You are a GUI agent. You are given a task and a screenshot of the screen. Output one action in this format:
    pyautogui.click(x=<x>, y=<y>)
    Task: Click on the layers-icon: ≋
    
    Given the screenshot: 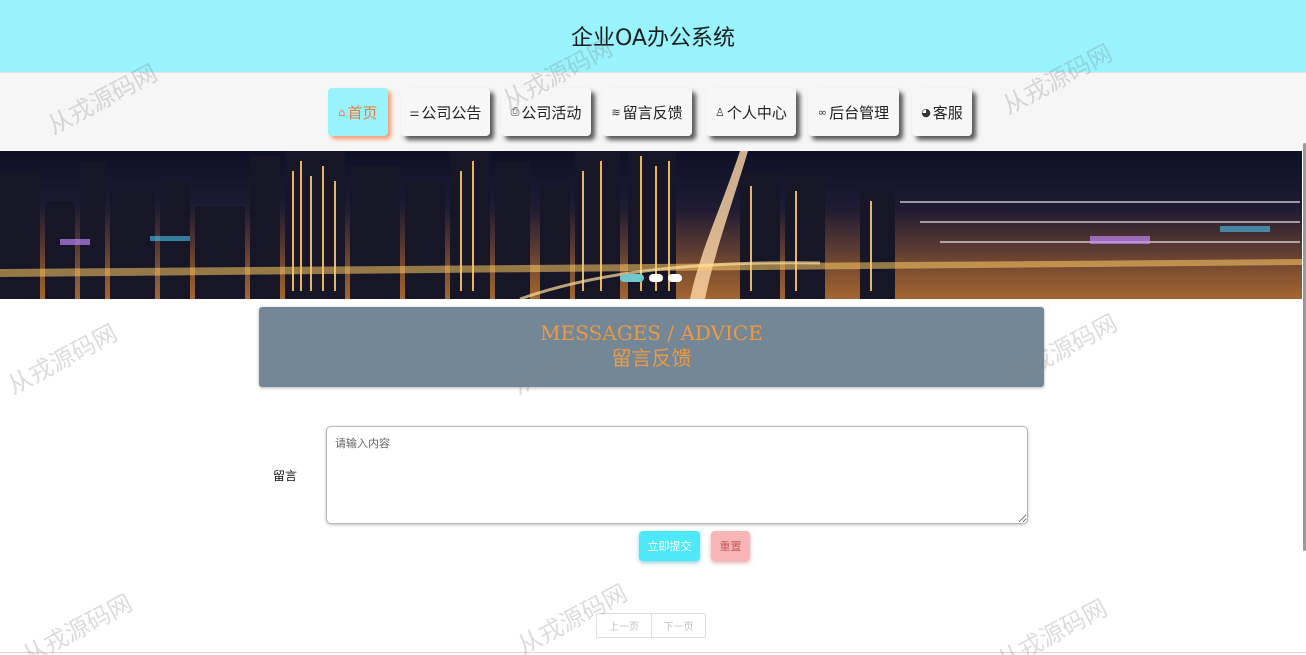 What is the action you would take?
    pyautogui.click(x=616, y=112)
    